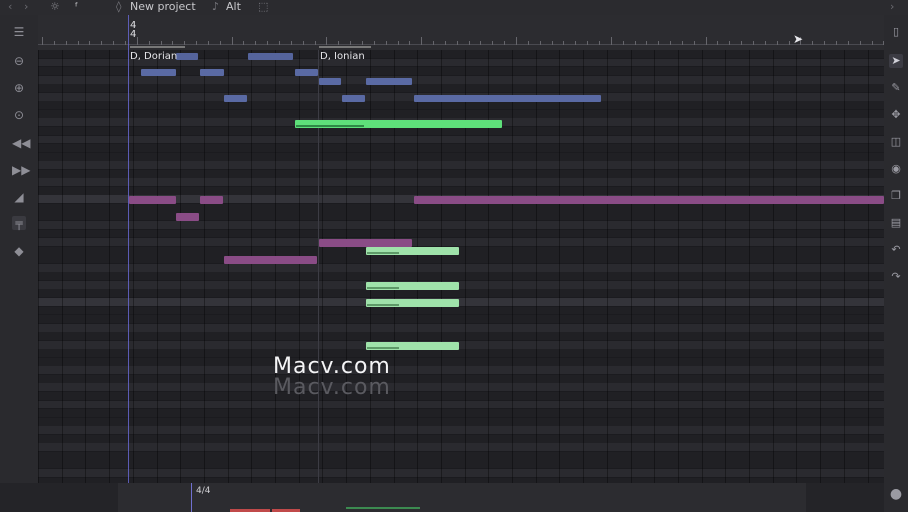 This screenshot has width=908, height=512. Describe the element at coordinates (19, 115) in the screenshot. I see `zoom-fit-icon: ⊙` at that location.